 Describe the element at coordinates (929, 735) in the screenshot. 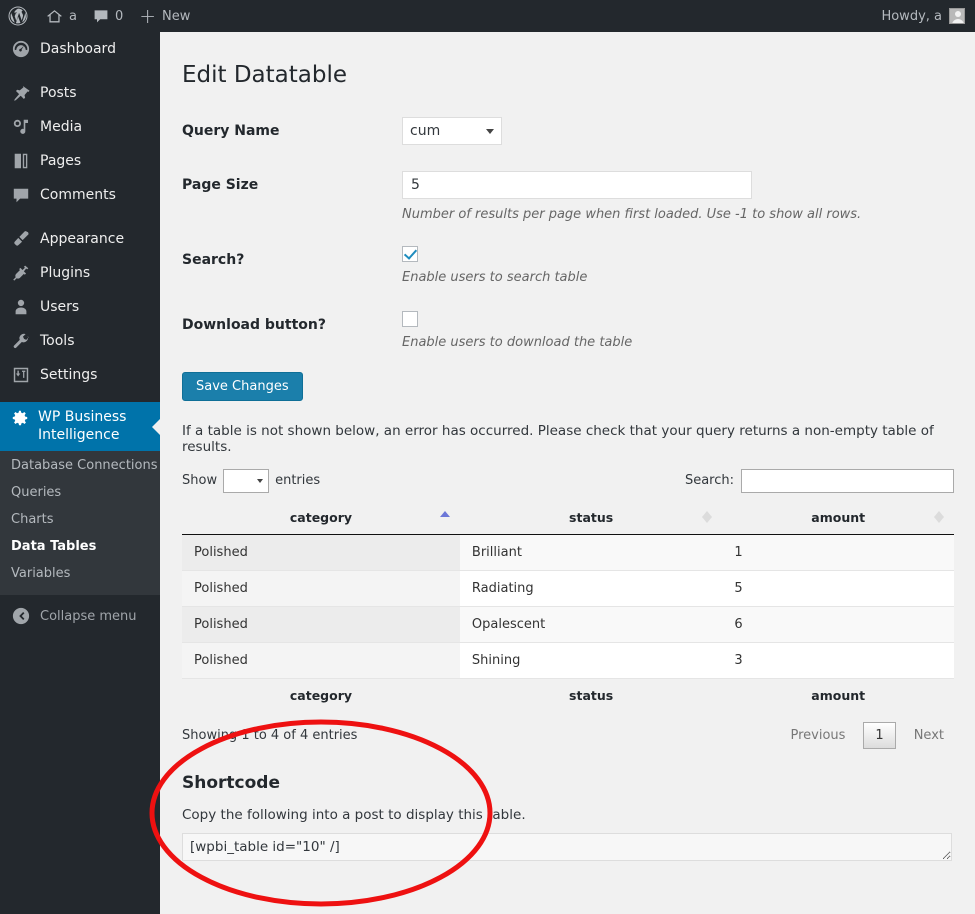

I see `next-page-button: Next` at that location.